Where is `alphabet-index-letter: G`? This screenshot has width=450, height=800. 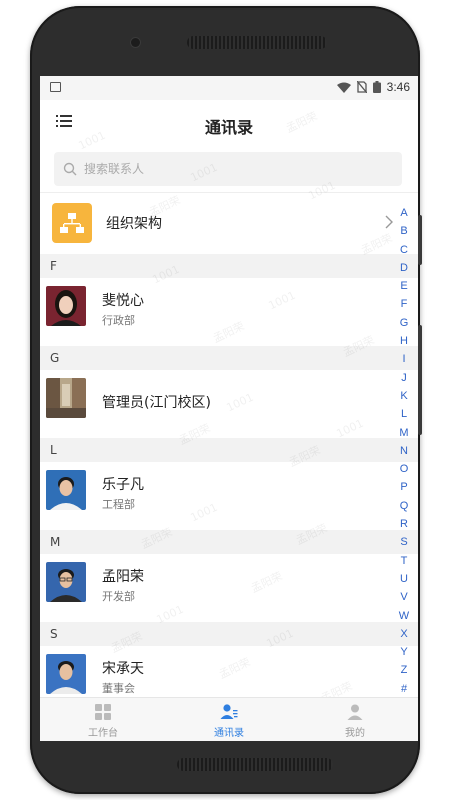 alphabet-index-letter: G is located at coordinates (404, 323).